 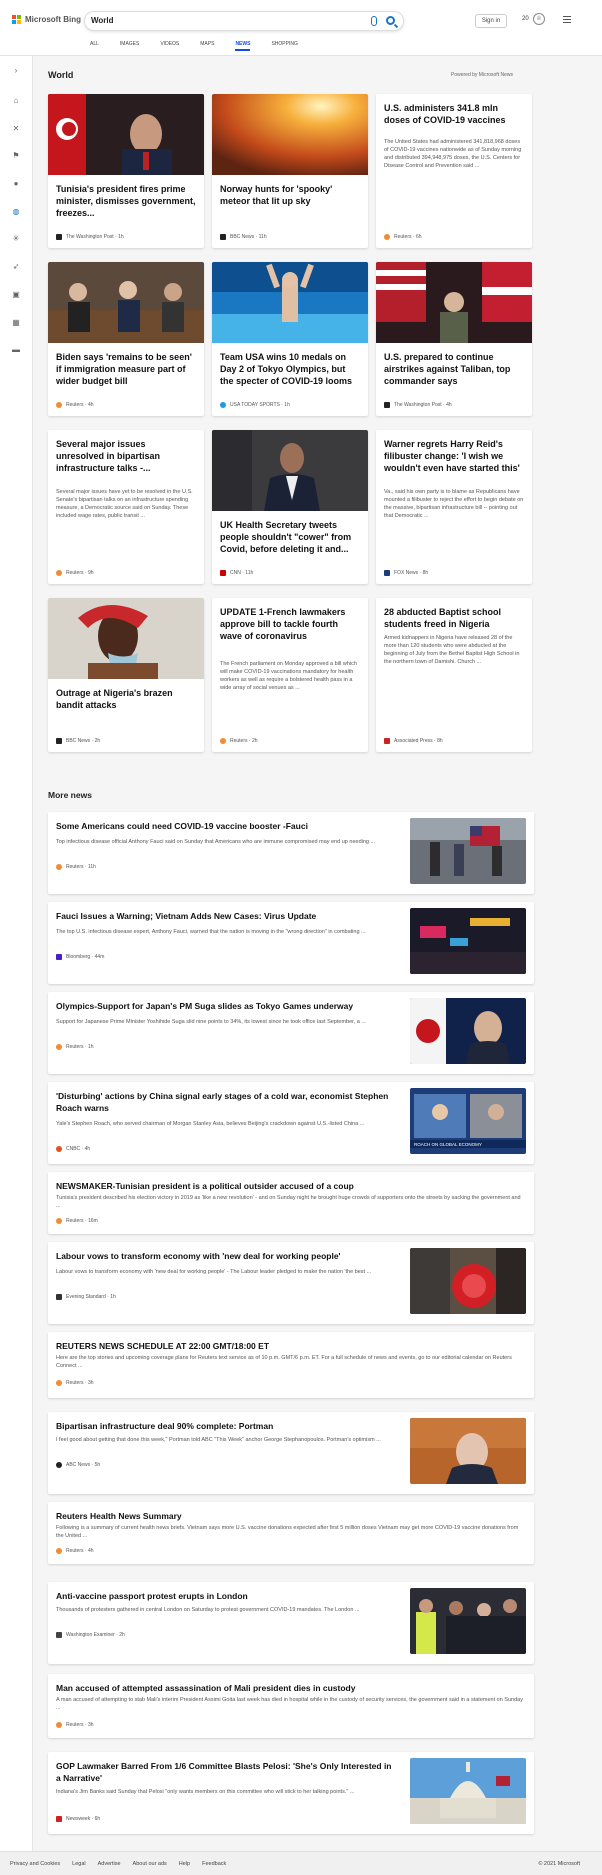 What do you see at coordinates (77, 1221) in the screenshot?
I see `row-source: Reuters · 16m` at bounding box center [77, 1221].